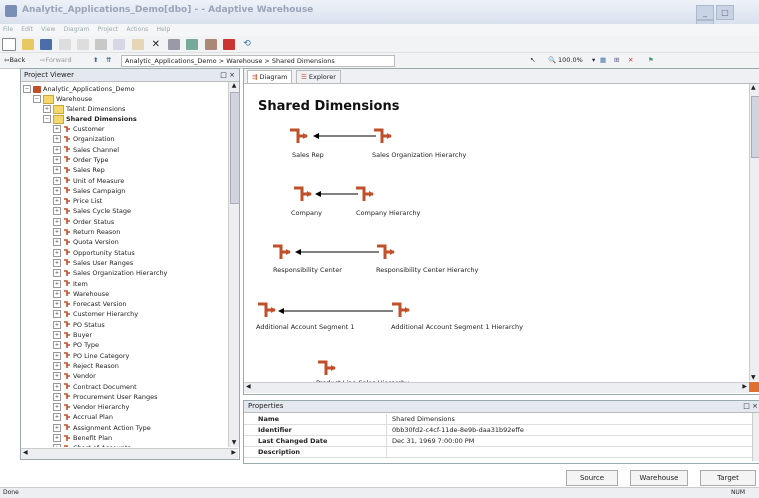 The height and width of the screenshot is (498, 759). Describe the element at coordinates (90, 119) in the screenshot. I see `tree-shared-dimensions: − Shared Dimensions` at that location.